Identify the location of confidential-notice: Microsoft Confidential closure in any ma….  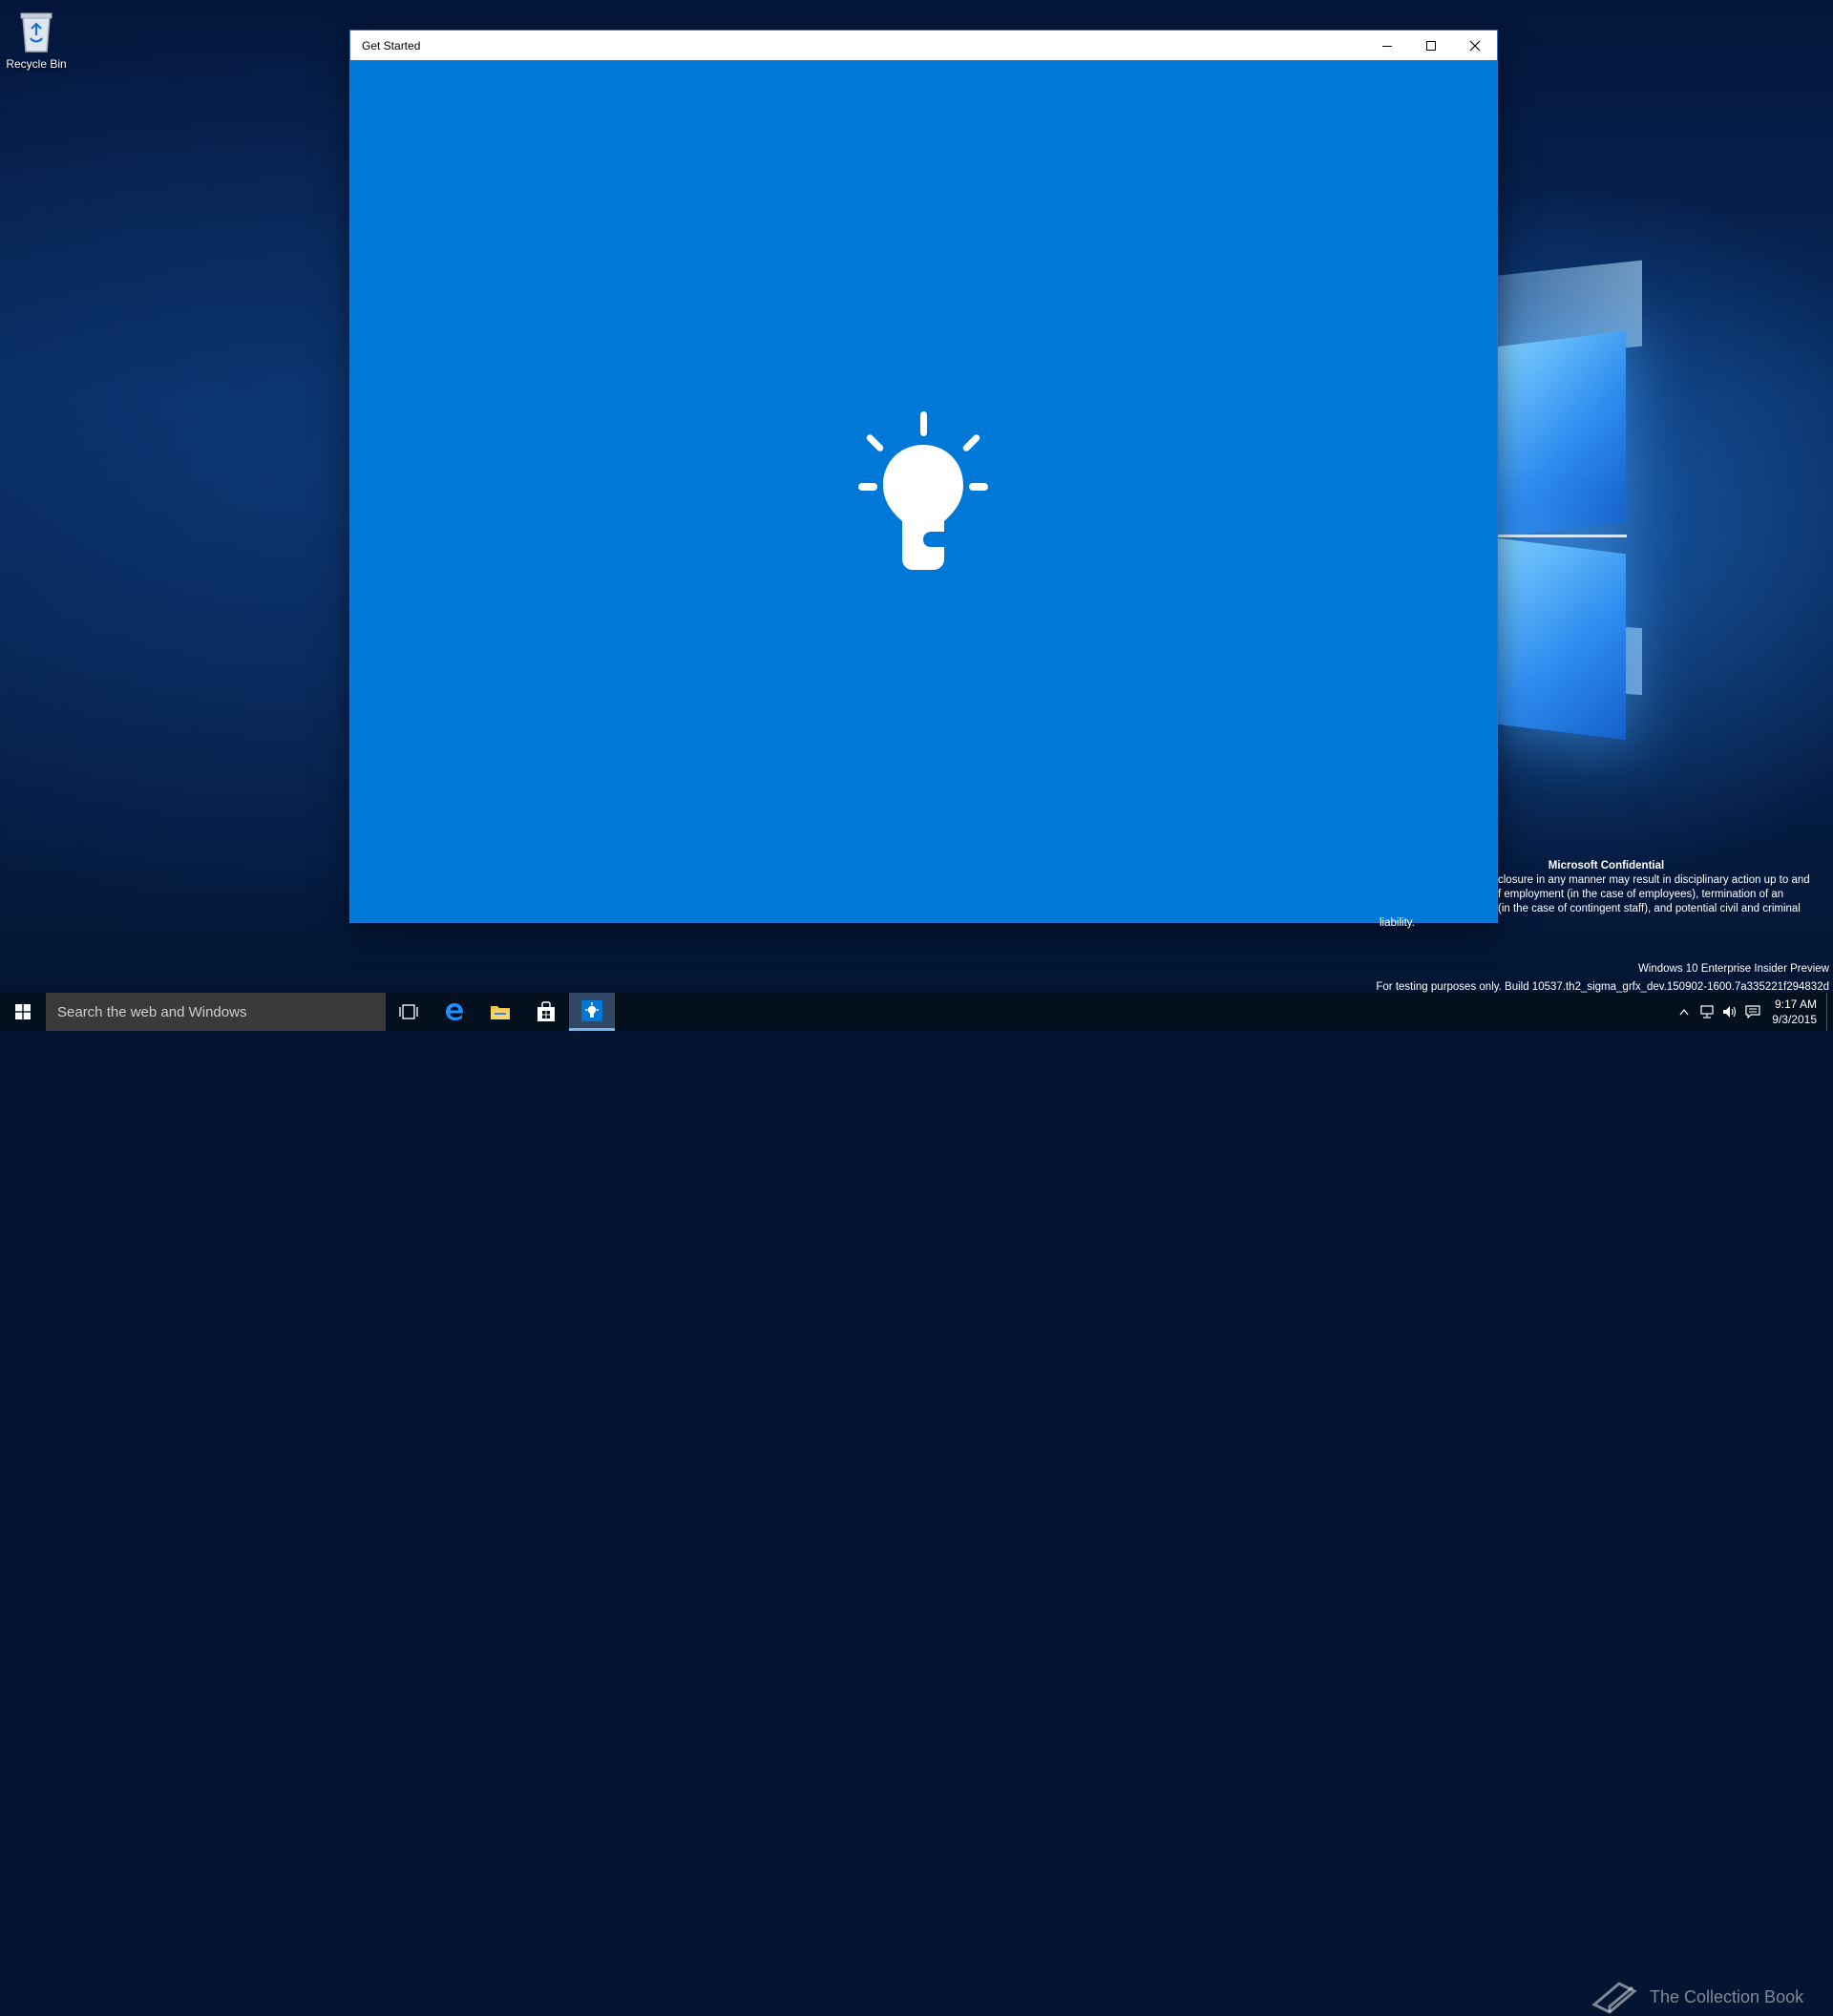
(1607, 895).